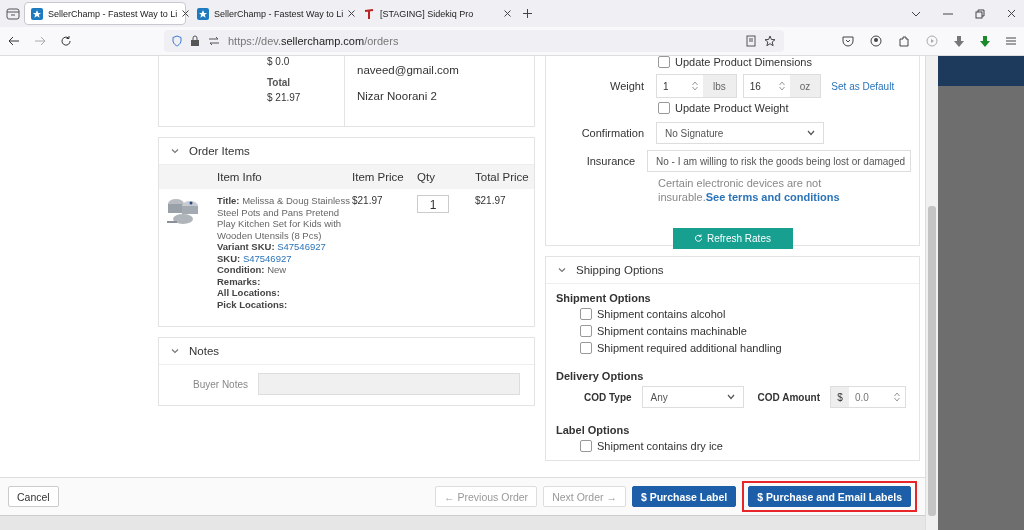 Image resolution: width=1024 pixels, height=530 pixels. I want to click on checkbox-label: Update Product Dimensions, so click(743, 62).